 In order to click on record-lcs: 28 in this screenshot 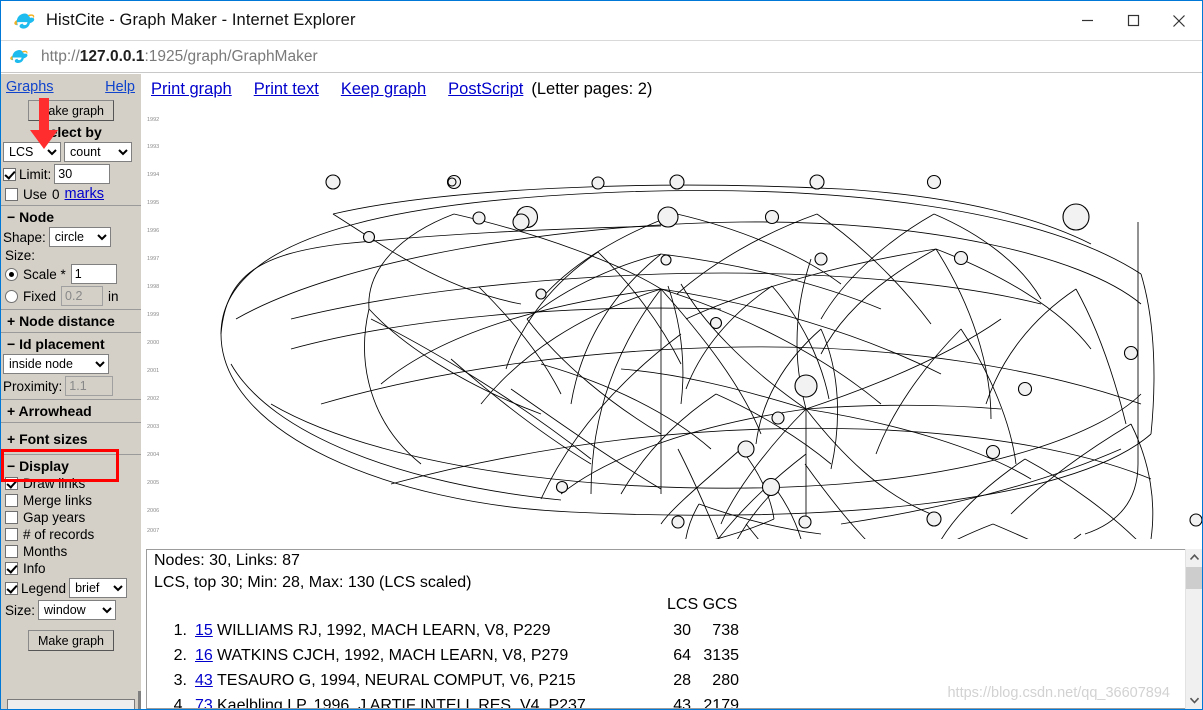, I will do `click(682, 680)`.